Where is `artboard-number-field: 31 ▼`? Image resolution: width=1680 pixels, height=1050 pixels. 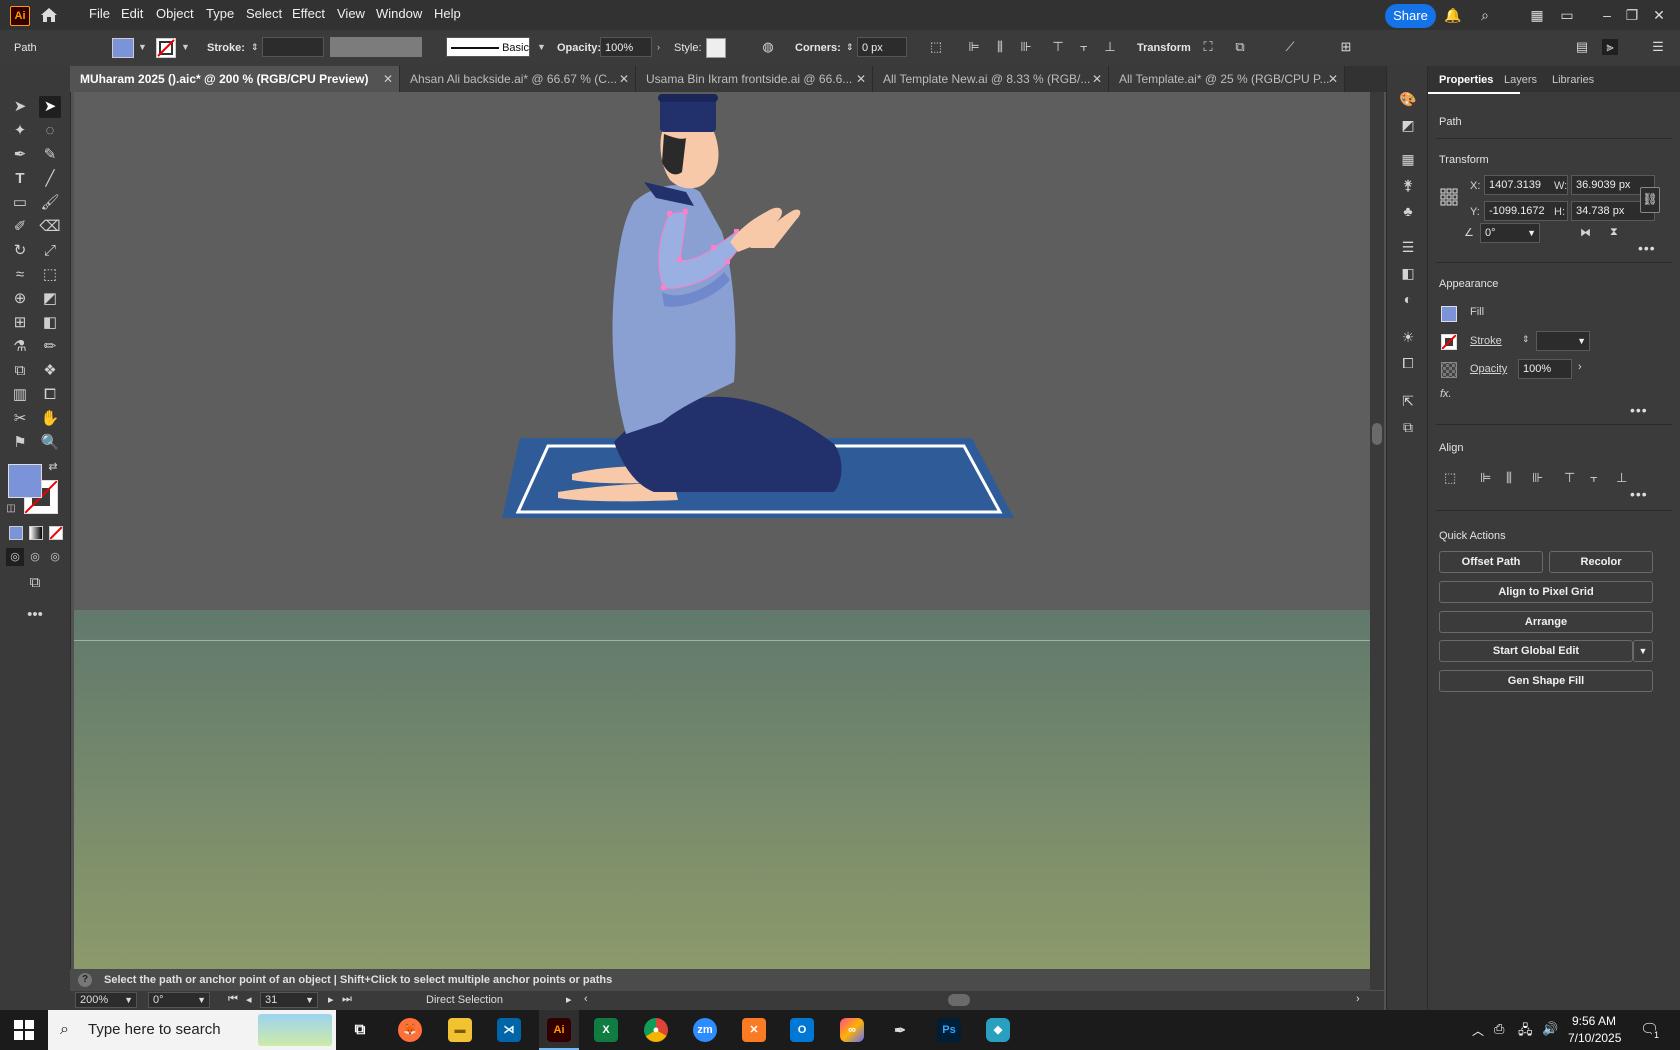 artboard-number-field: 31 ▼ is located at coordinates (289, 1000).